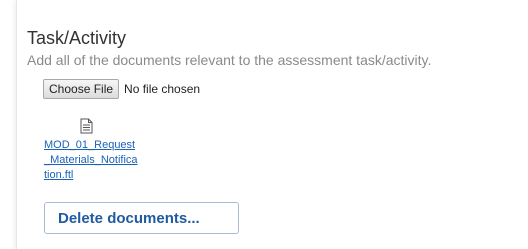 The width and height of the screenshot is (528, 249). What do you see at coordinates (77, 38) in the screenshot?
I see `section-title: Task/Activity` at bounding box center [77, 38].